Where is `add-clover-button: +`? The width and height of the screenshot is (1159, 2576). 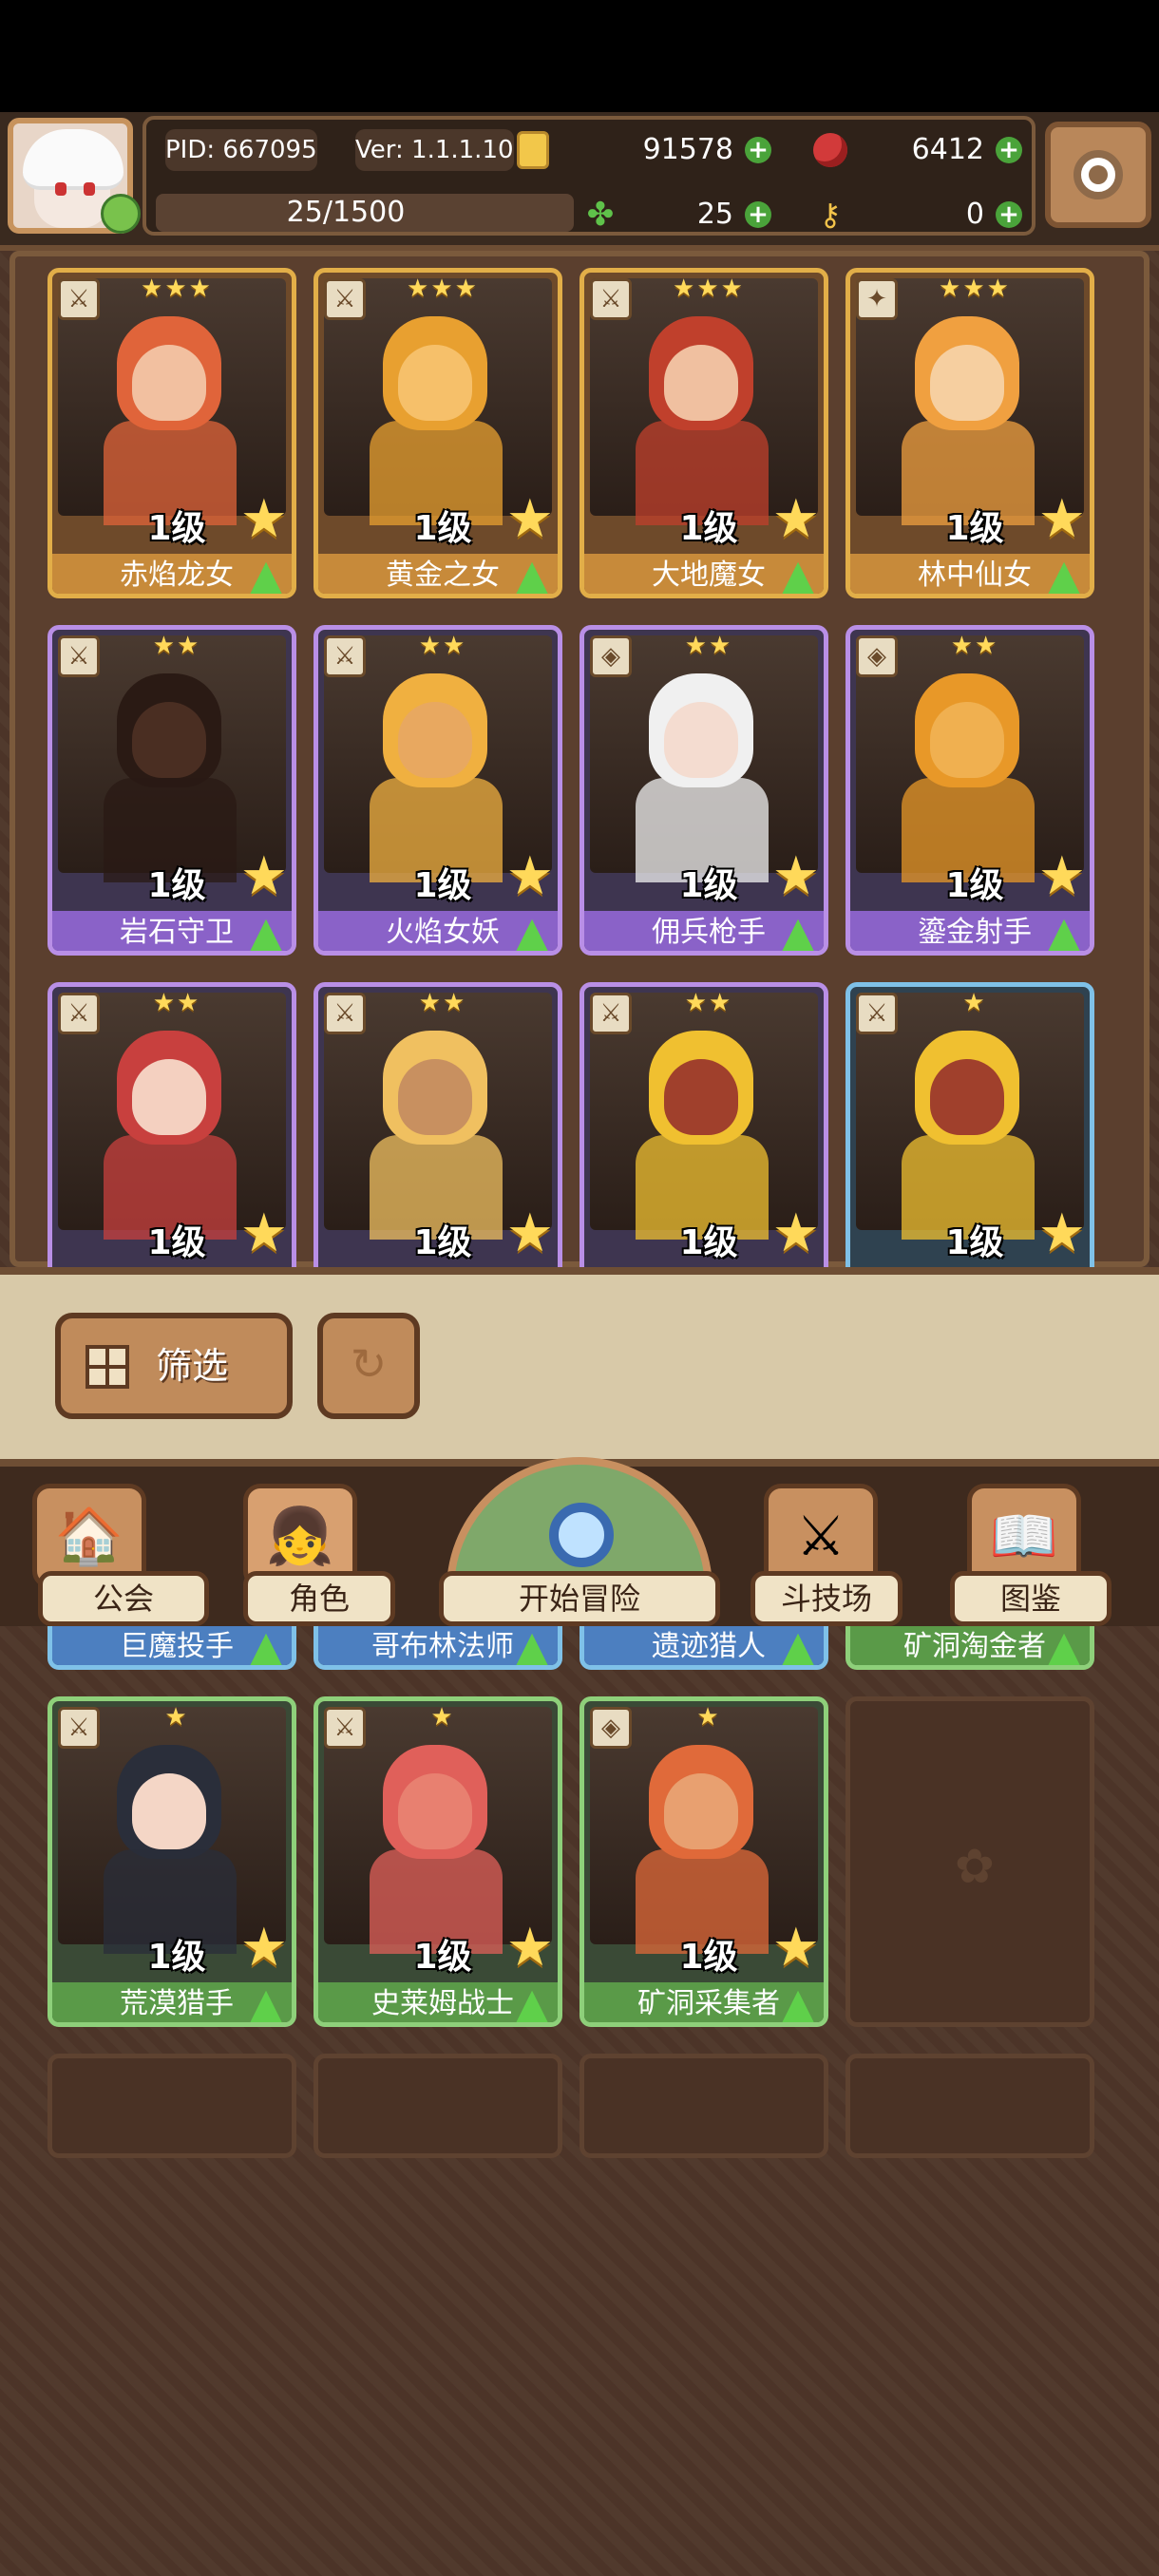
add-clover-button: + is located at coordinates (758, 214).